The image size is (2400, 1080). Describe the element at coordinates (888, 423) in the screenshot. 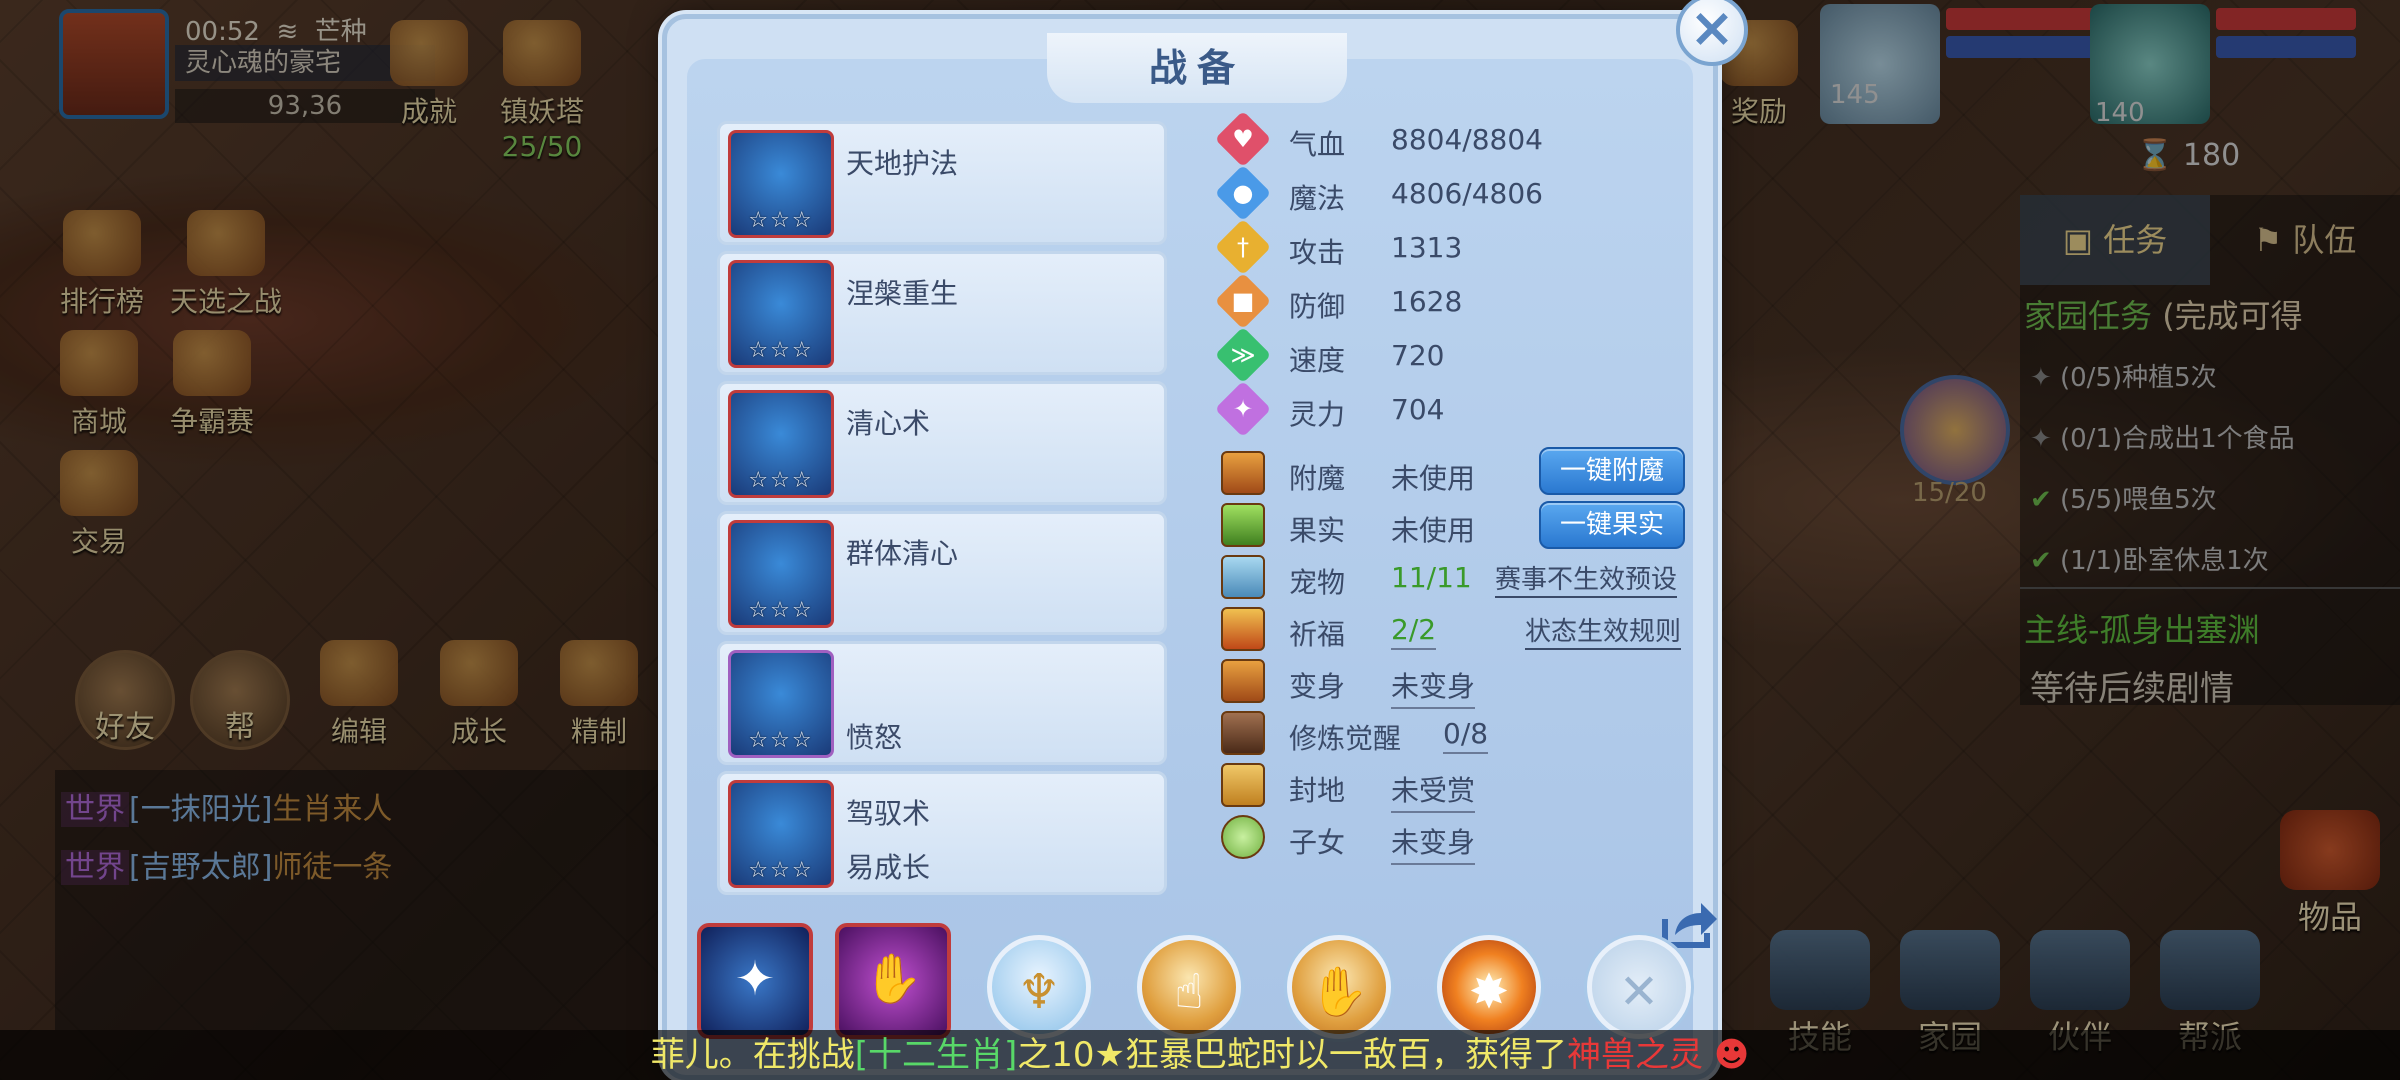

I see `skill-name: 清心术` at that location.